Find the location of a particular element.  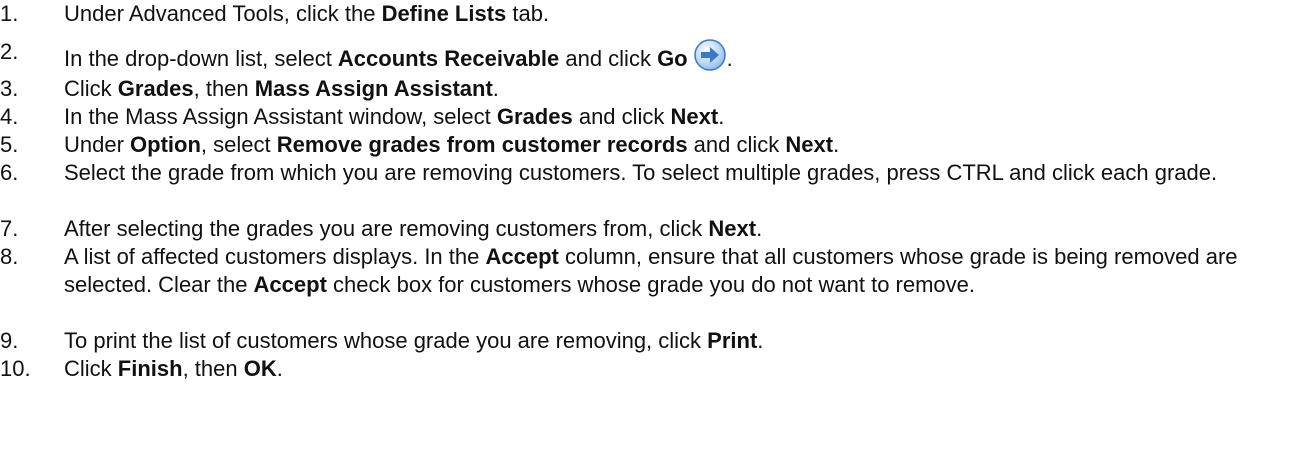

step-number: 8. is located at coordinates (9, 256).